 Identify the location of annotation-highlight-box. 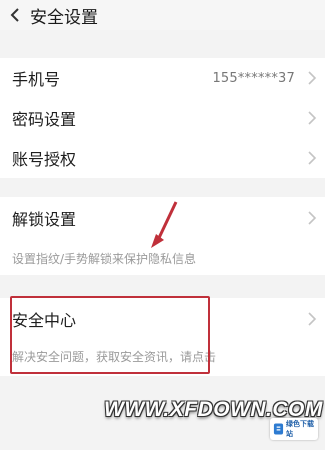
(110, 335).